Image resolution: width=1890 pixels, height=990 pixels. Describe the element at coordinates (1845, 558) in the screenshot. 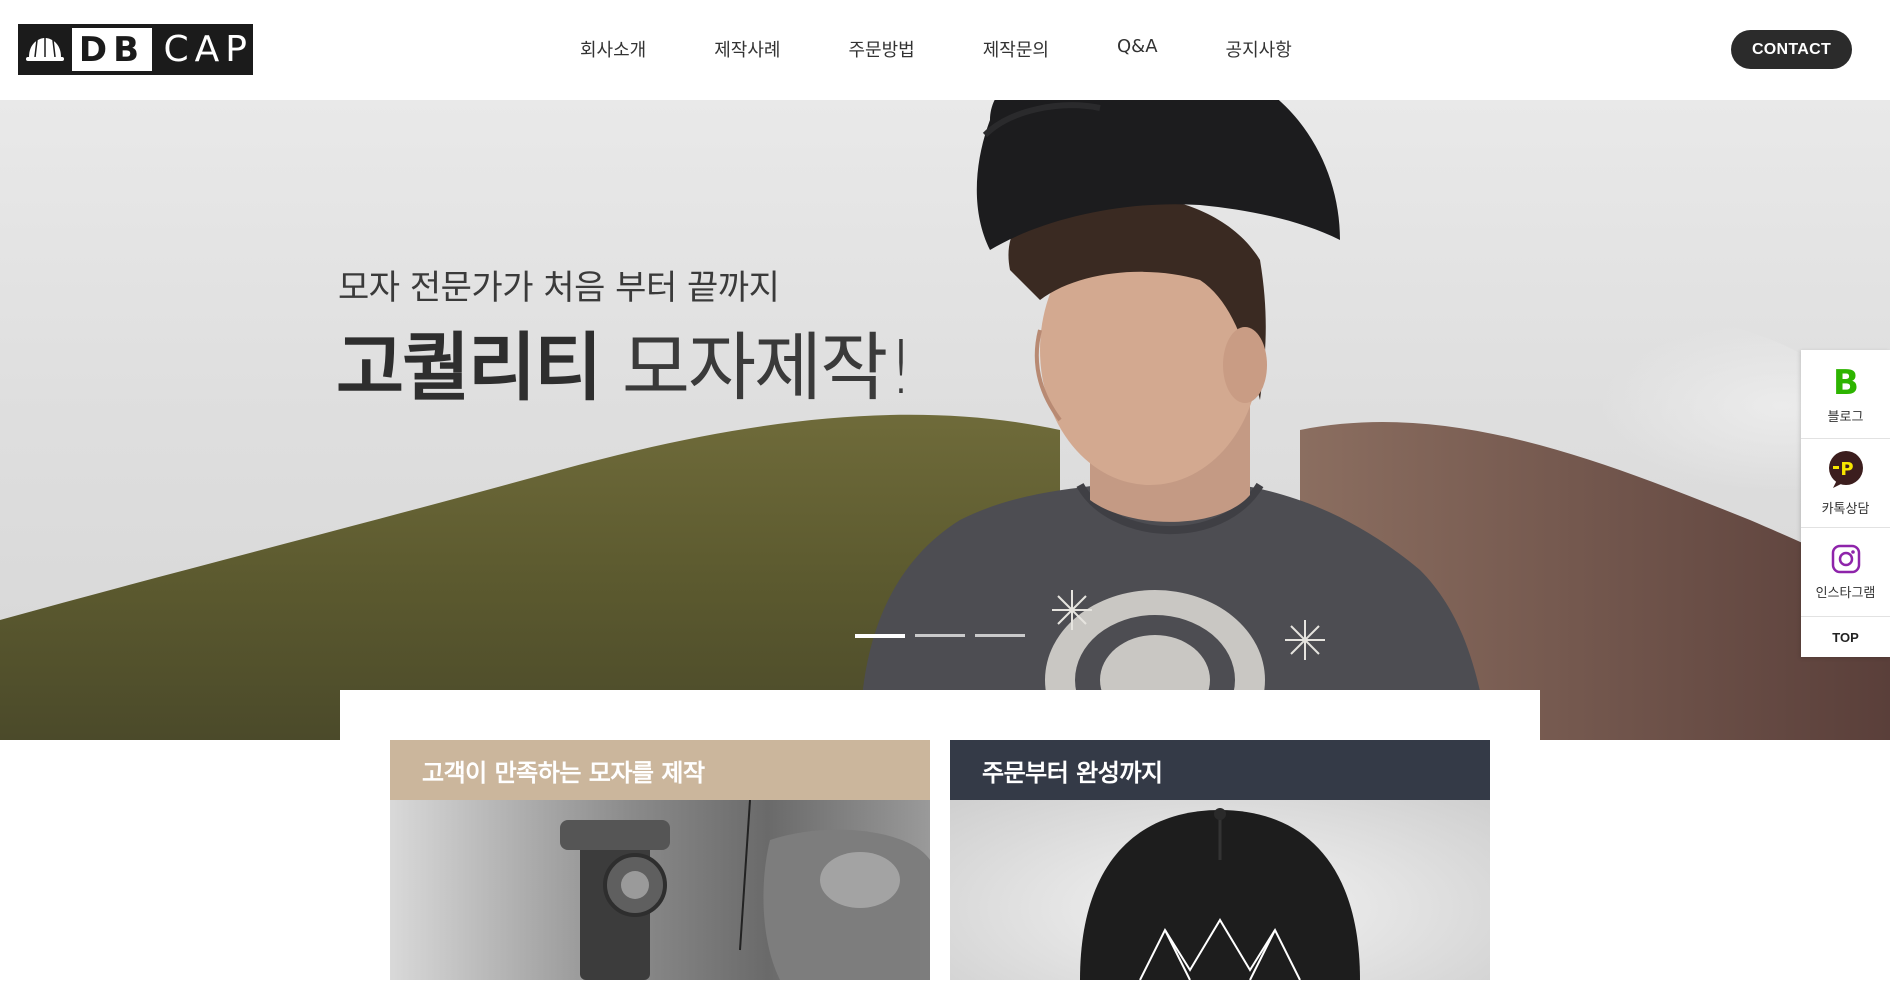

I see `instagram-icon` at that location.